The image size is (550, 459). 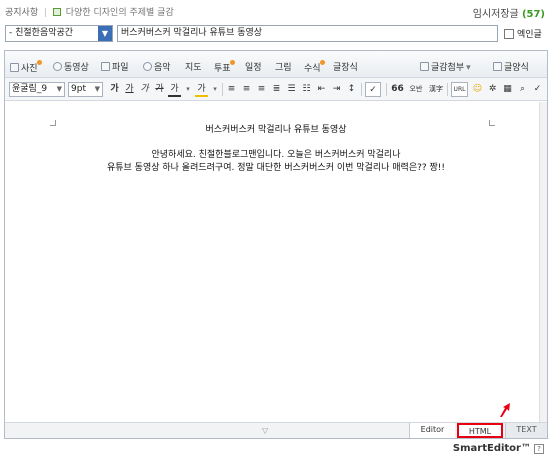 I want to click on mode-tab-bar: ▽ Editor HTML TEXT, so click(x=276, y=430).